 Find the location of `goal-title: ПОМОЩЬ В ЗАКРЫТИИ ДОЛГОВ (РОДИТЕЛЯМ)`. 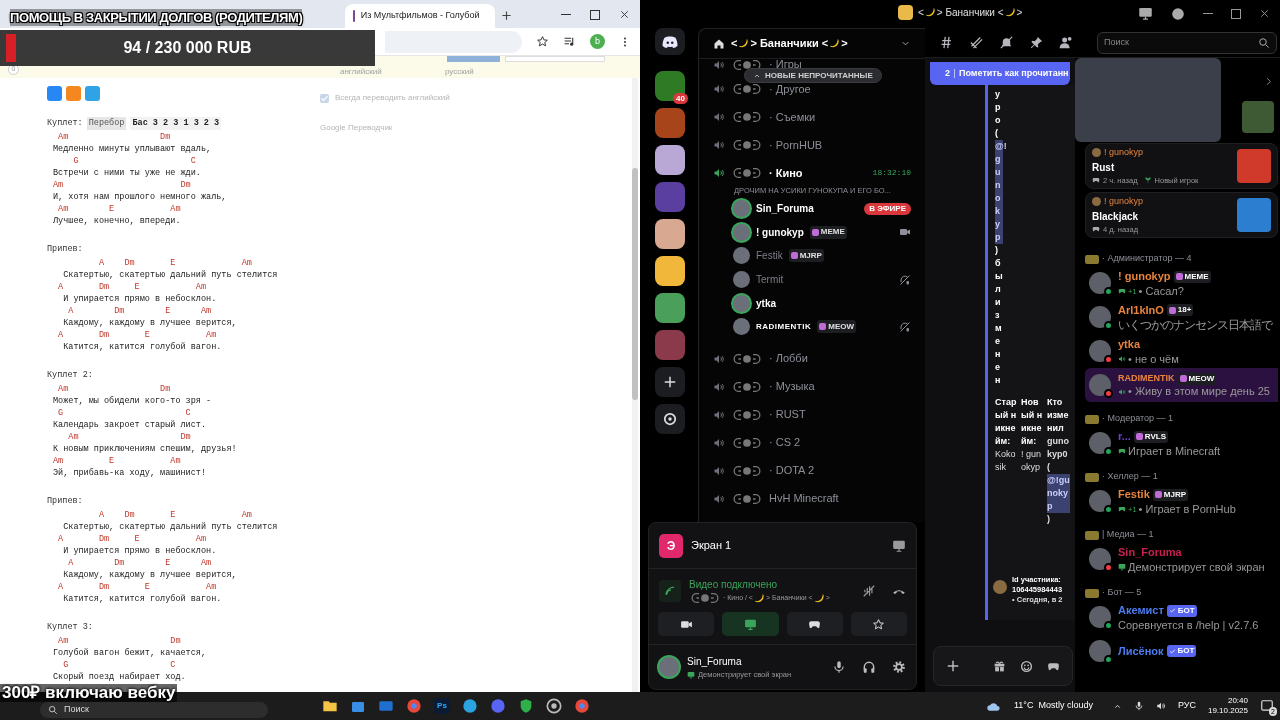

goal-title: ПОМОЩЬ В ЗАКРЫТИИ ДОЛГОВ (РОДИТЕЛЯМ) is located at coordinates (156, 17).